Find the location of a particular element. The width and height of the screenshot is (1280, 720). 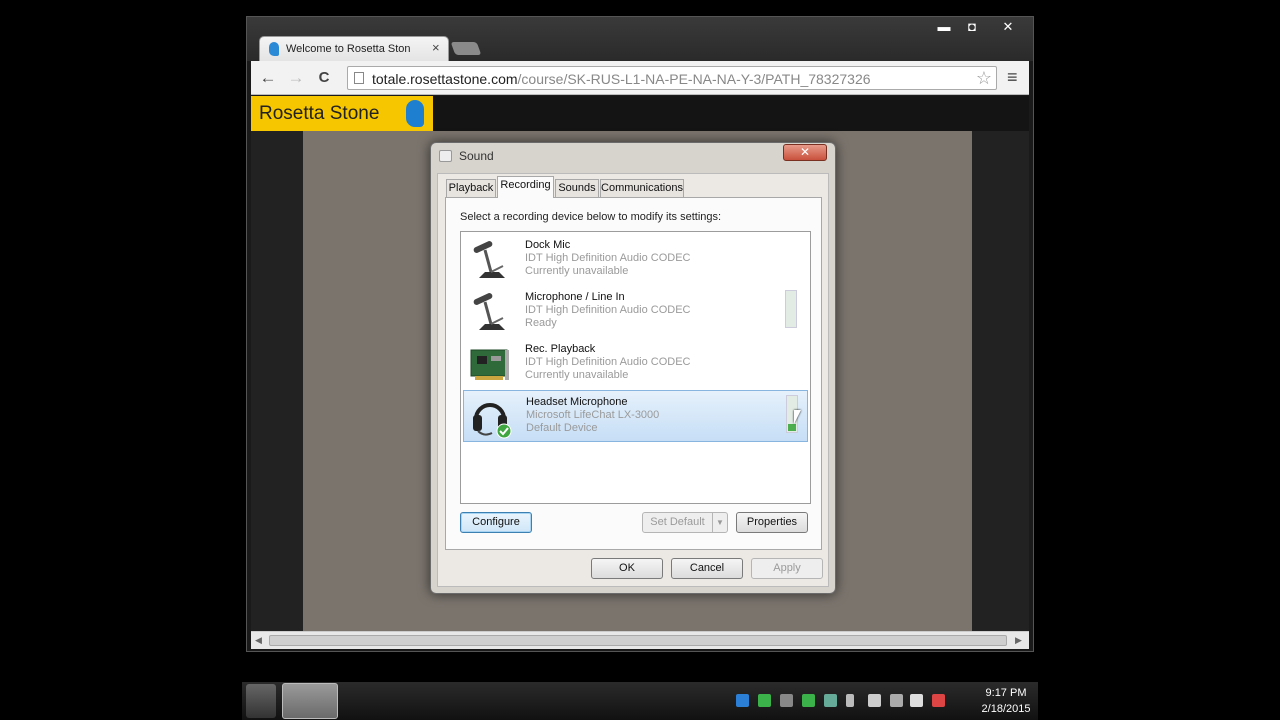

clock-date: 2/18/2015 is located at coordinates (1006, 709).